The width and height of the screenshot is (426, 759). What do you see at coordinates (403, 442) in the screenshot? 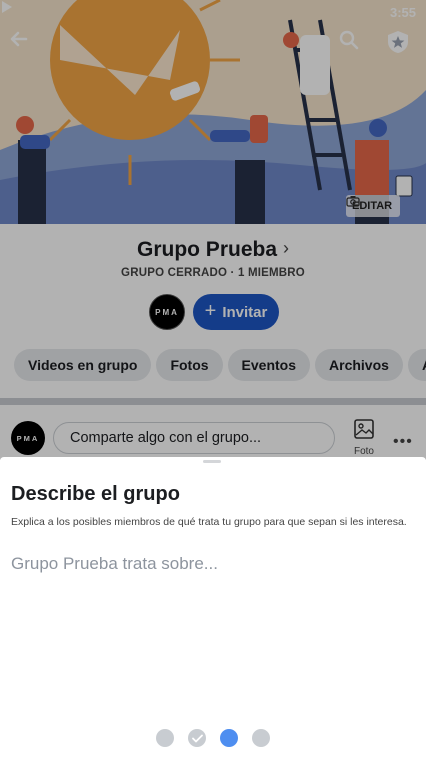
I see `more-horizontal-icon: •••` at bounding box center [403, 442].